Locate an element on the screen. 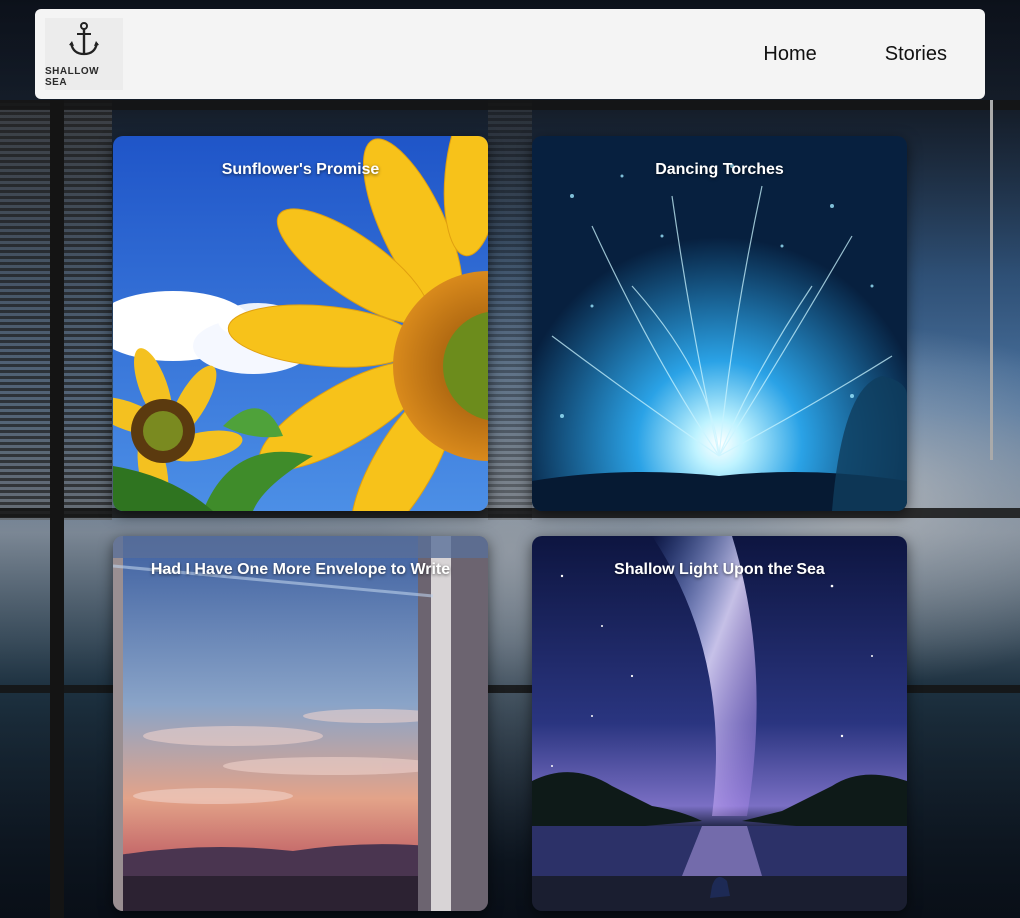 This screenshot has height=918, width=1020. logo-text: SHALLOW SEA is located at coordinates (72, 76).